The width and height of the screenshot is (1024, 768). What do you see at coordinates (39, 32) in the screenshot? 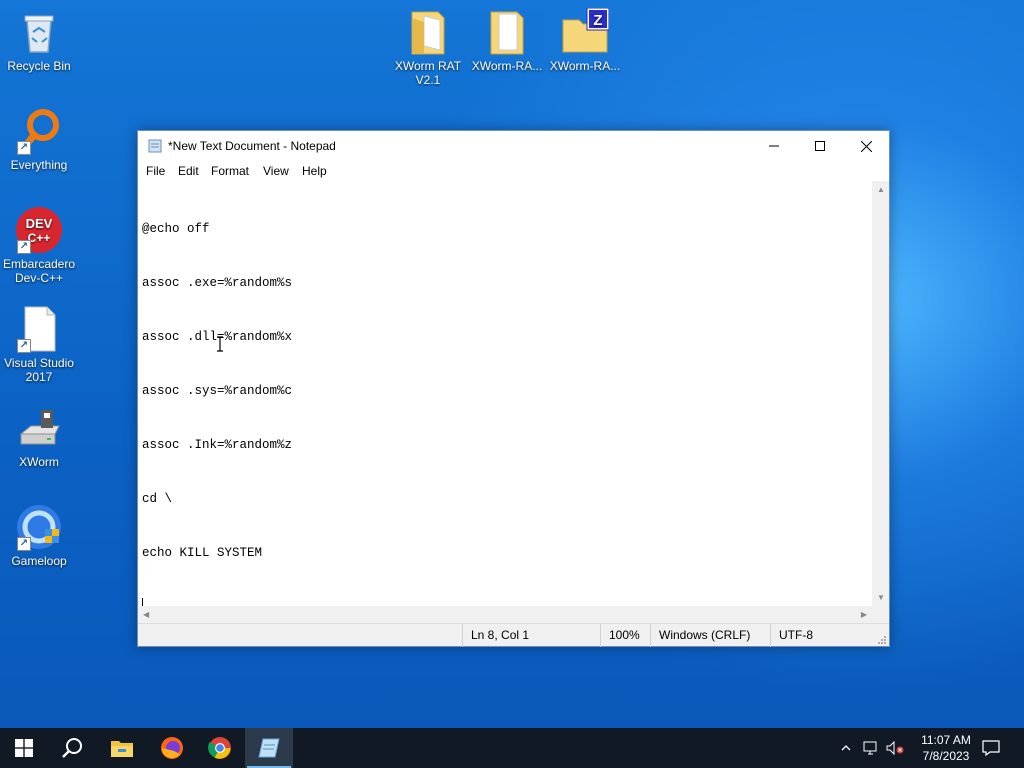
I see `recycle-bin-icon` at bounding box center [39, 32].